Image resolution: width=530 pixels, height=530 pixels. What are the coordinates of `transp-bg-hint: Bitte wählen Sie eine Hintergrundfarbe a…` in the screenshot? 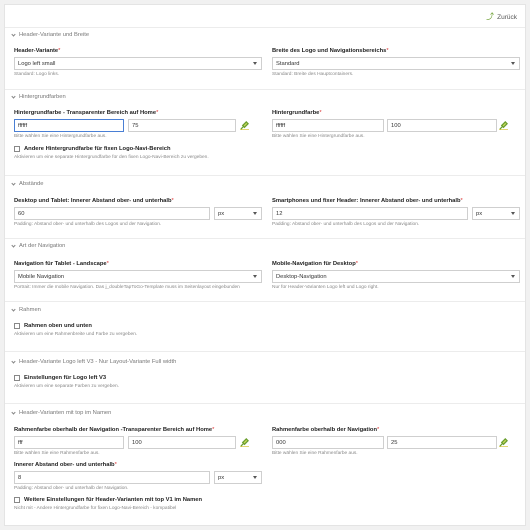 It's located at (60, 136).